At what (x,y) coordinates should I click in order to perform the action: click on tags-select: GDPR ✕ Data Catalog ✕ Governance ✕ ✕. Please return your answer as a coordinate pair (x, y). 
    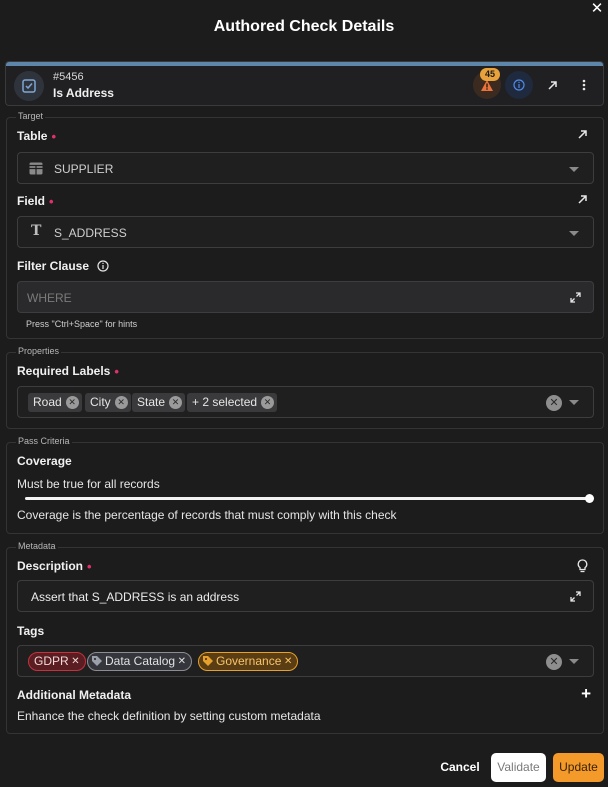
    Looking at the image, I should click on (305, 661).